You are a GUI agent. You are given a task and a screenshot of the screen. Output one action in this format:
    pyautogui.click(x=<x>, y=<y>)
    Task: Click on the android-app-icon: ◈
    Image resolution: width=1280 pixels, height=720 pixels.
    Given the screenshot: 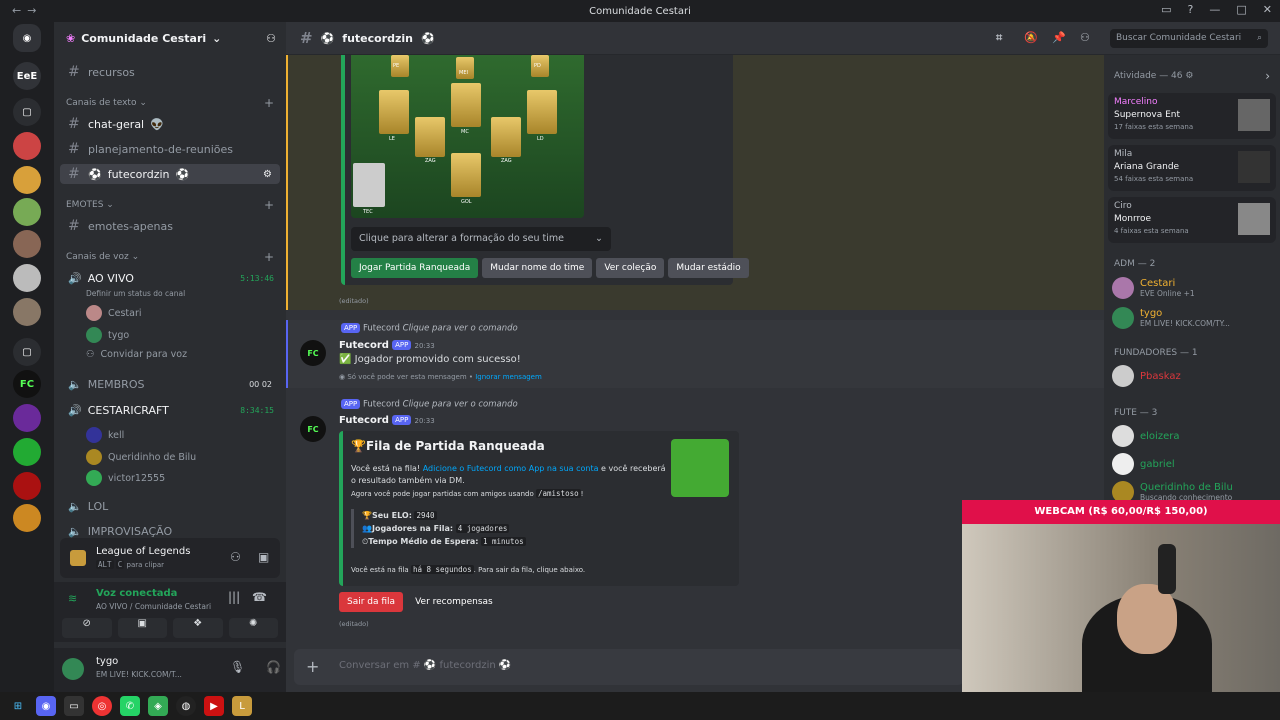 What is the action you would take?
    pyautogui.click(x=158, y=706)
    